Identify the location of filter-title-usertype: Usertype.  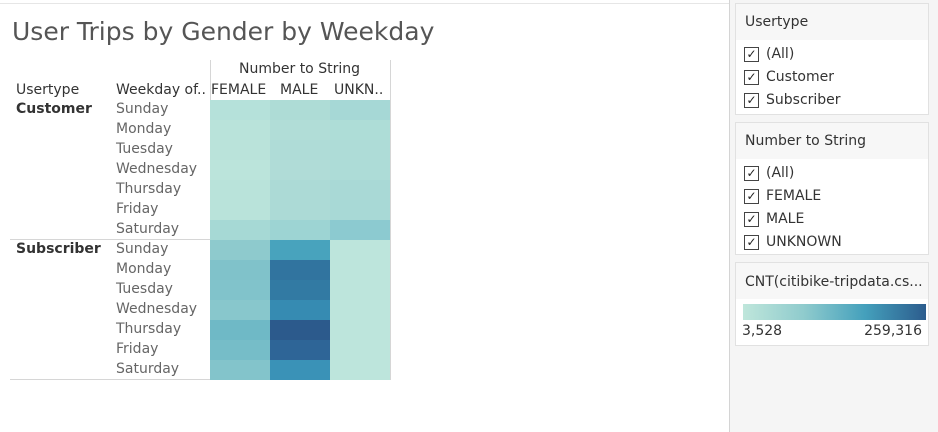
(777, 22).